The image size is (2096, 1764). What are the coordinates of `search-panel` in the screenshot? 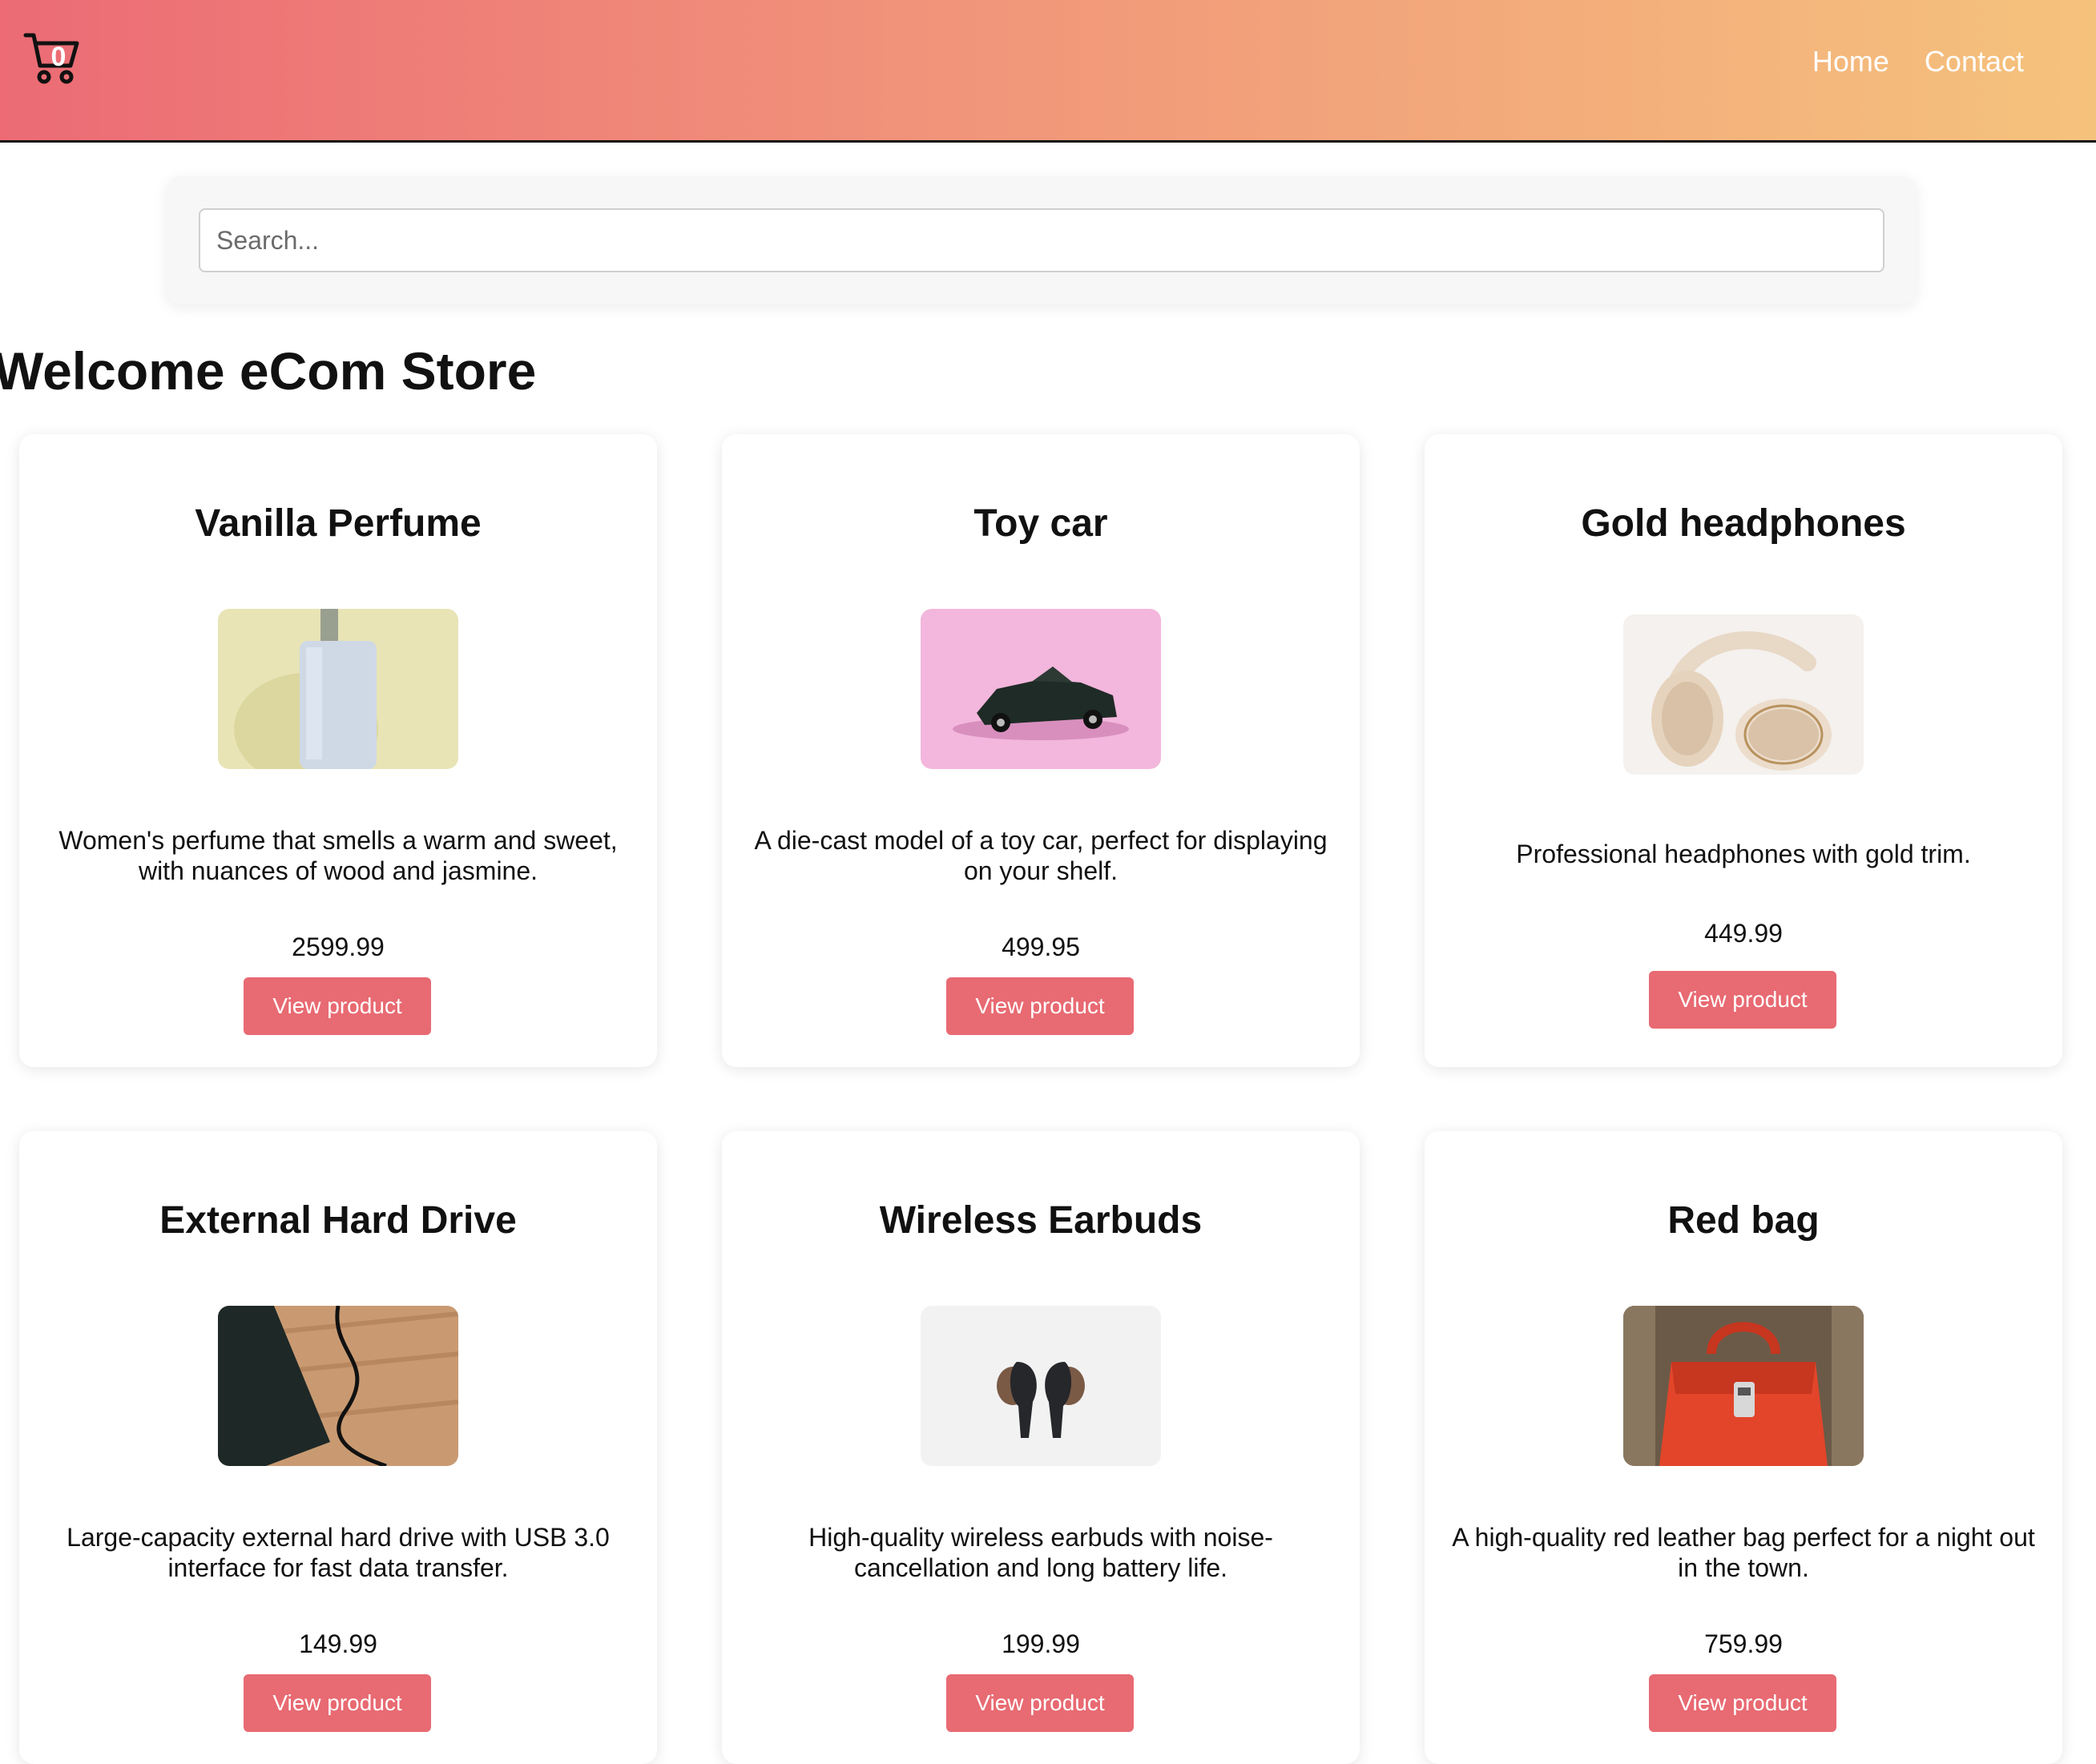 It's located at (1042, 240).